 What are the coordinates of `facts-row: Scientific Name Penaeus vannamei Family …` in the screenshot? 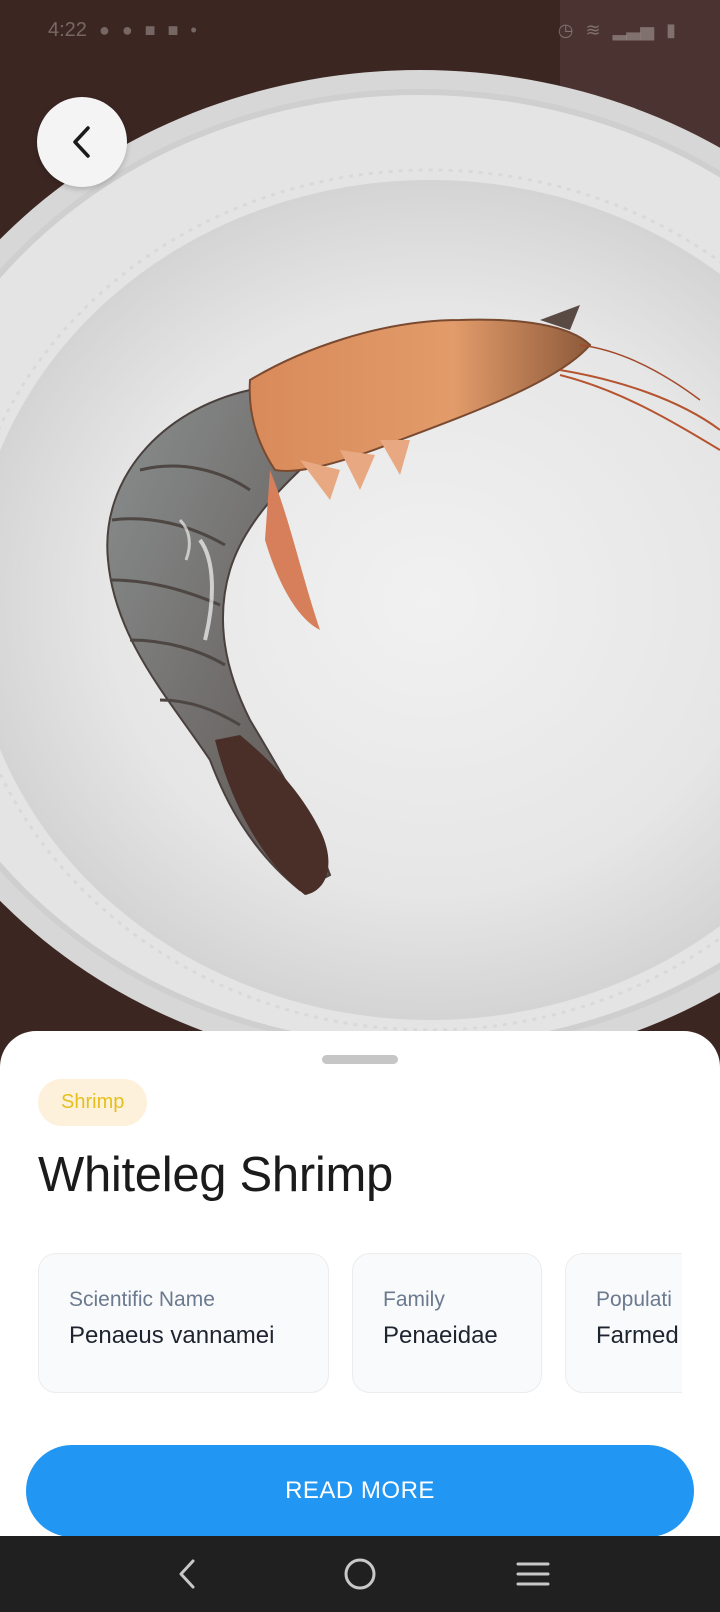 It's located at (360, 1324).